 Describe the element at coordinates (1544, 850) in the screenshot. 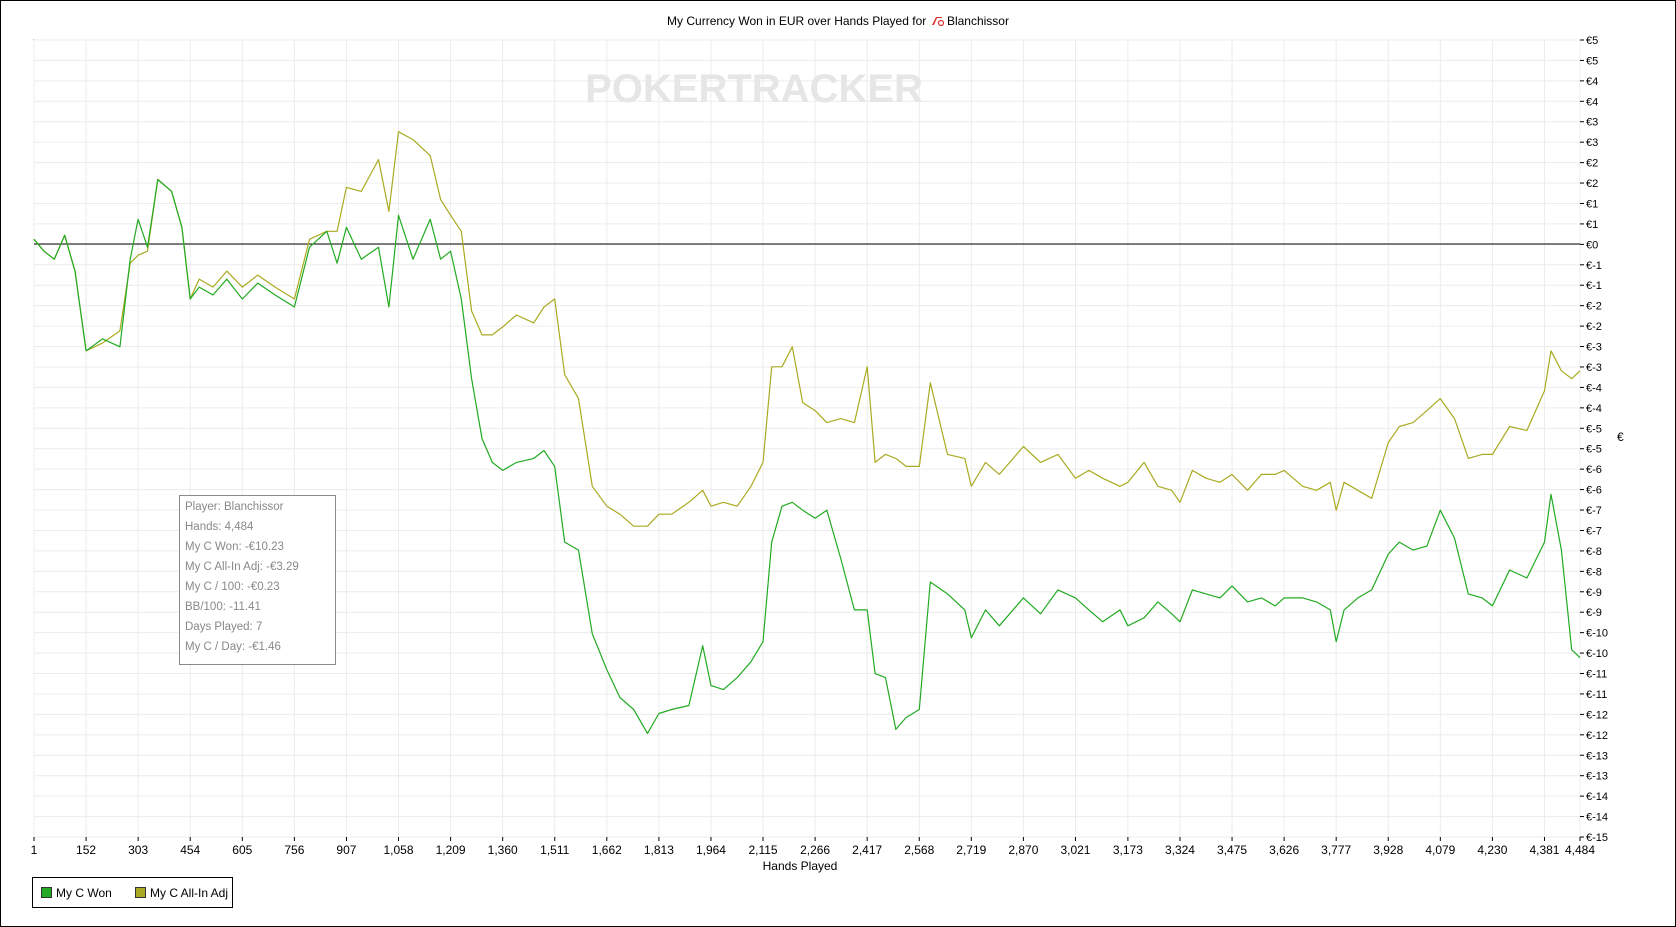

I see `x-tick-label: 4,381` at that location.